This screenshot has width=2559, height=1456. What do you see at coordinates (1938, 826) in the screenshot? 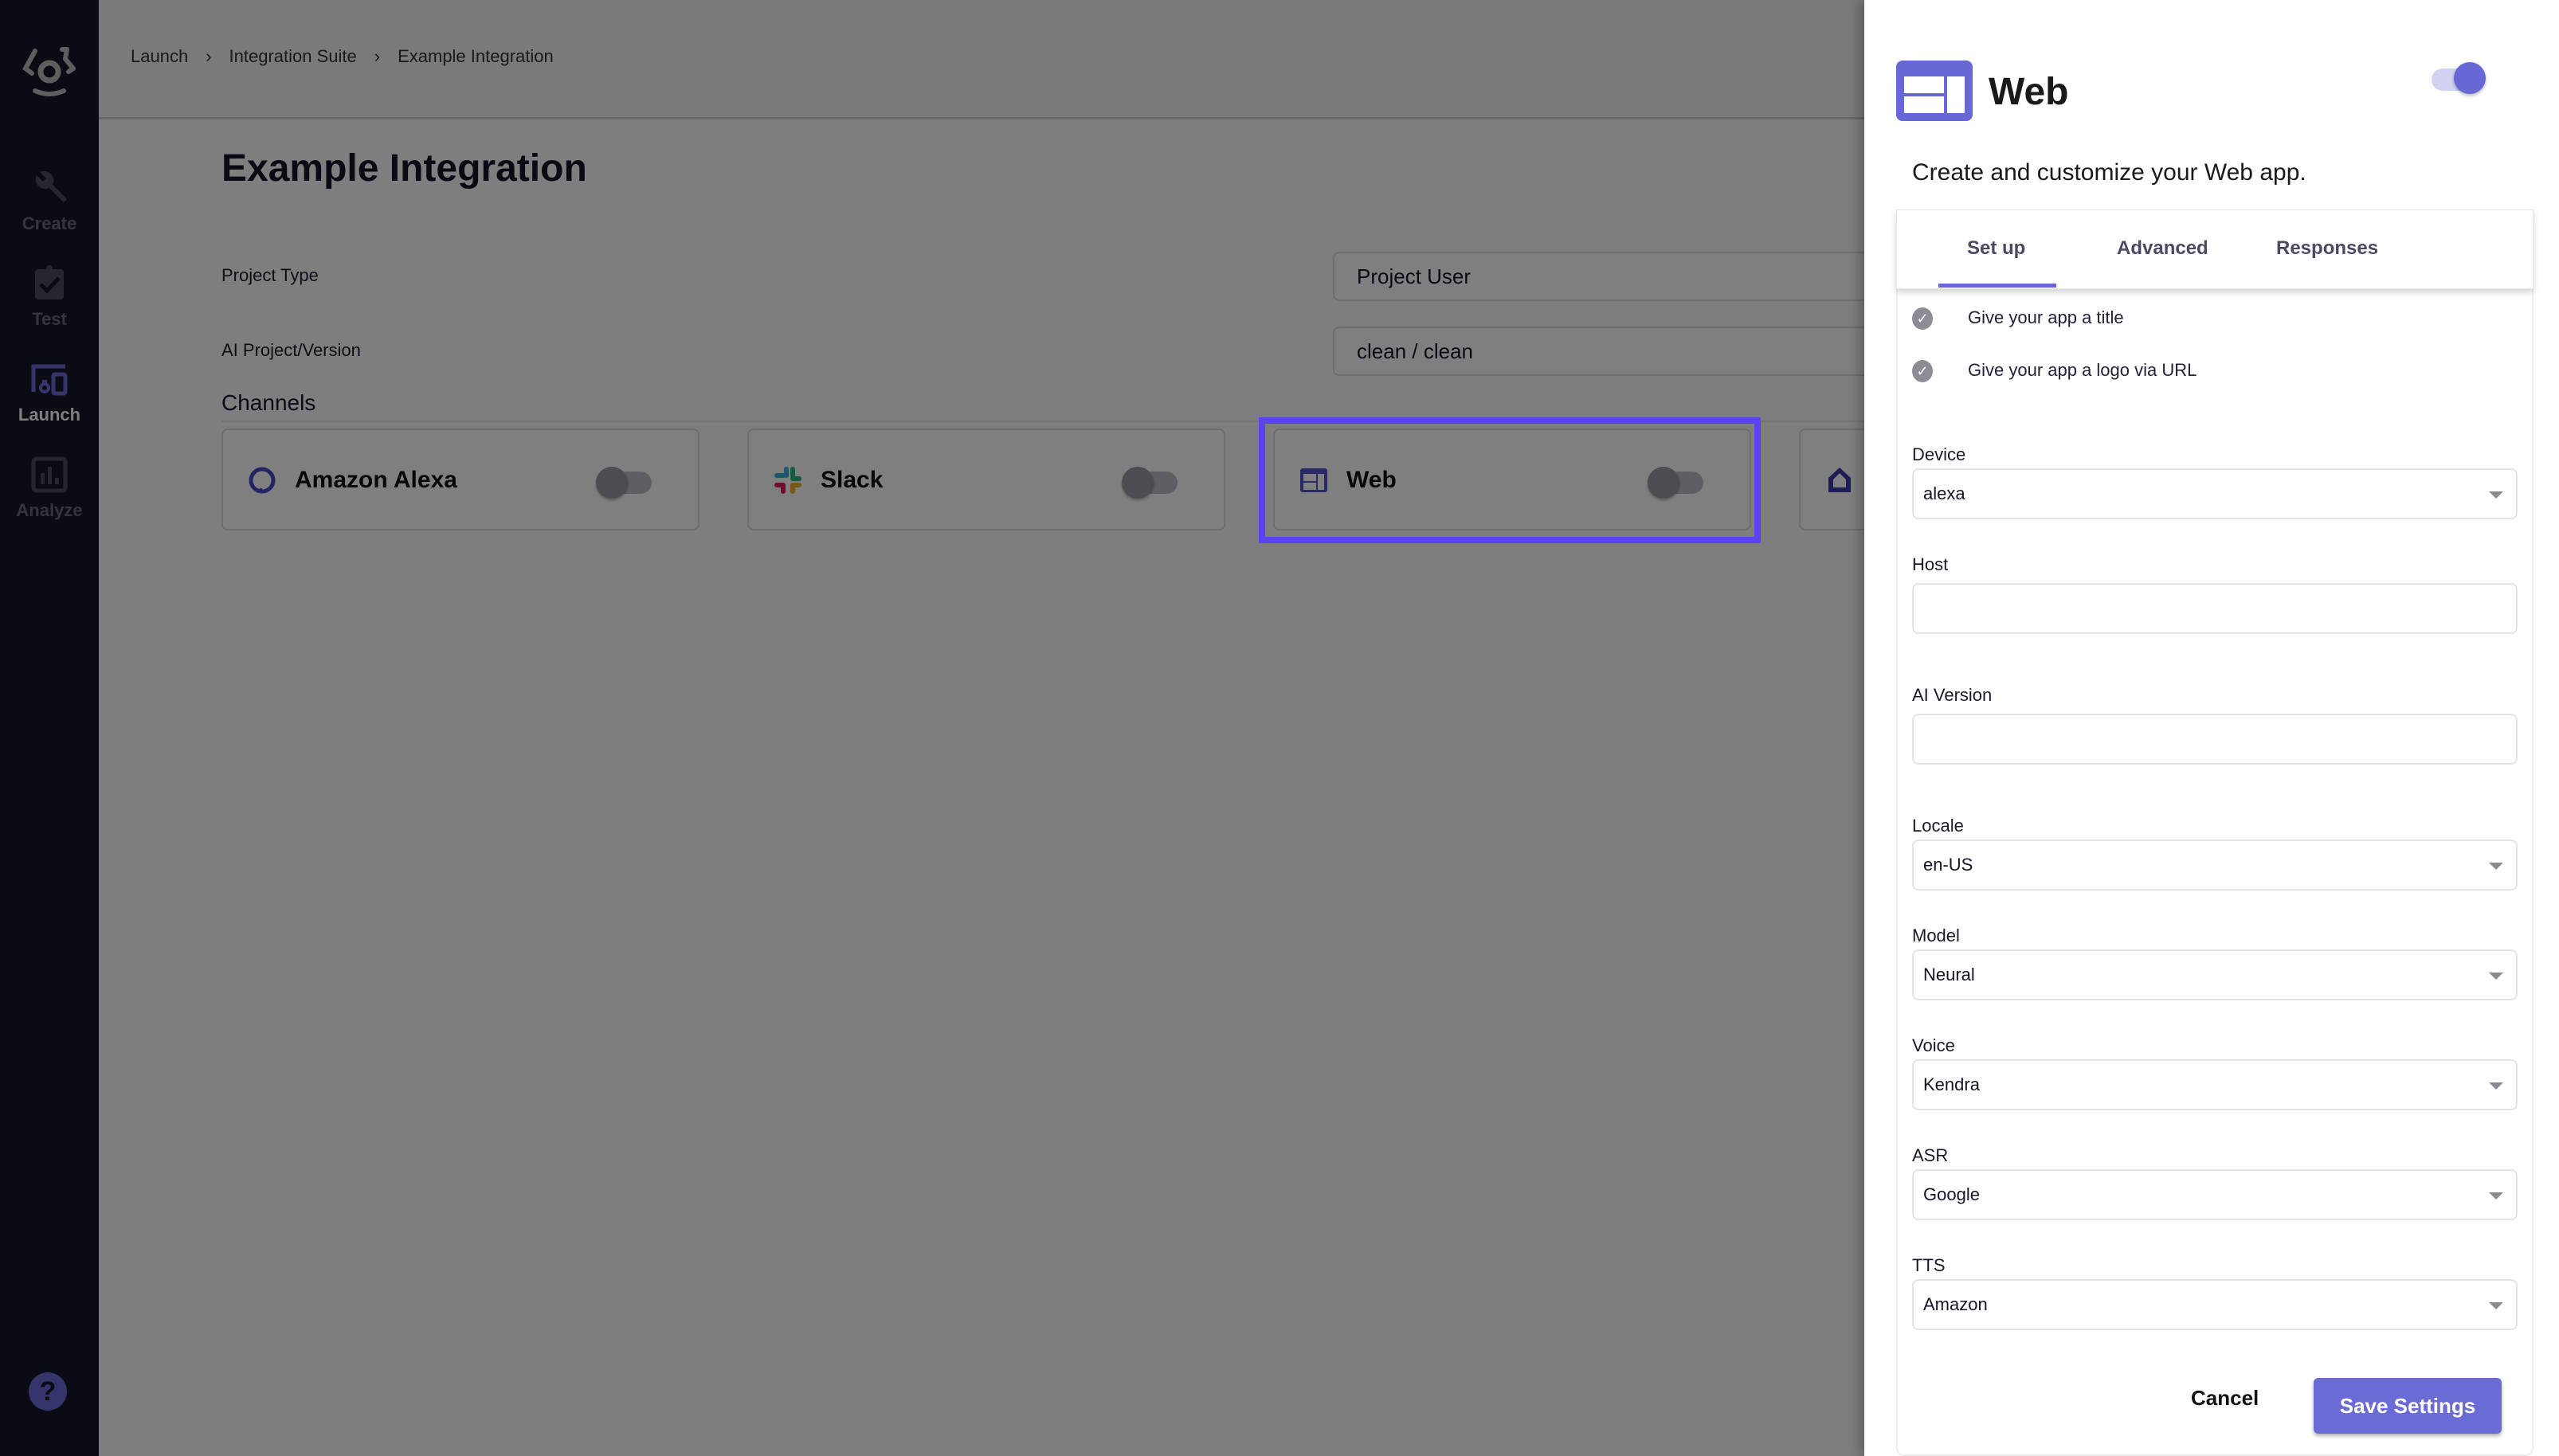
I see `locale-label: Locale` at bounding box center [1938, 826].